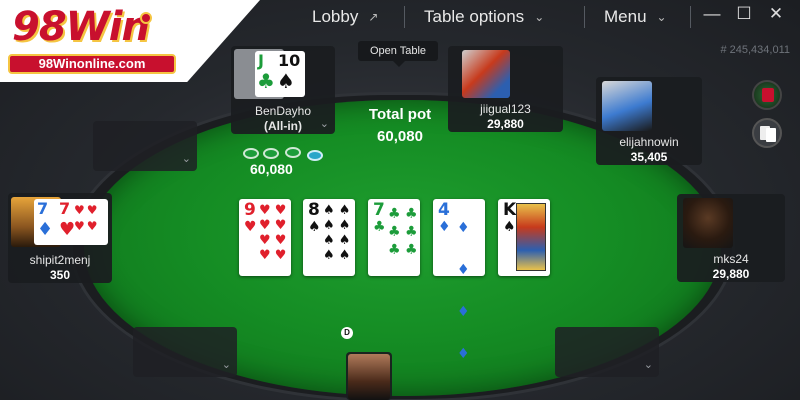 The image size is (800, 400). I want to click on menu-label: Menu, so click(625, 16).